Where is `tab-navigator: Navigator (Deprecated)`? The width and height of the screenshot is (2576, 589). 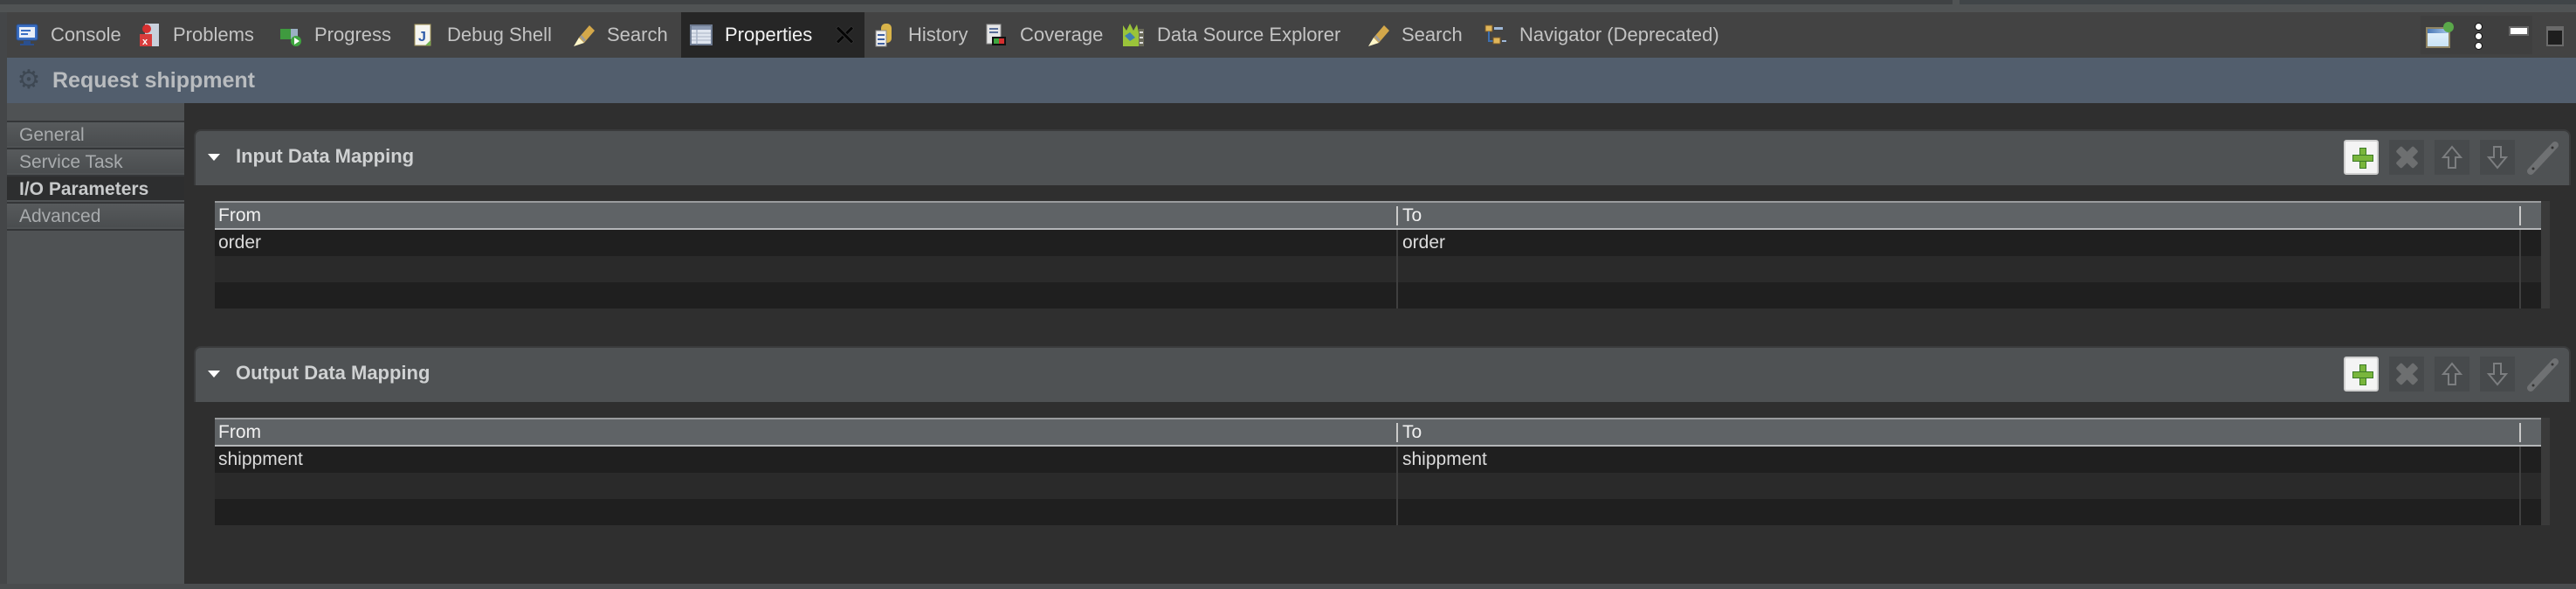
tab-navigator: Navigator (Deprecated) is located at coordinates (1601, 35).